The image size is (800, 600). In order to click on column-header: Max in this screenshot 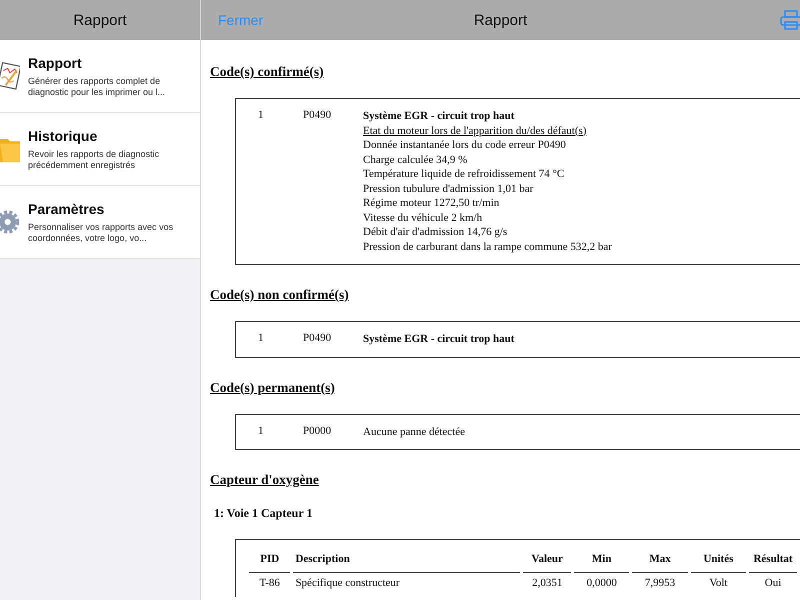, I will do `click(660, 561)`.